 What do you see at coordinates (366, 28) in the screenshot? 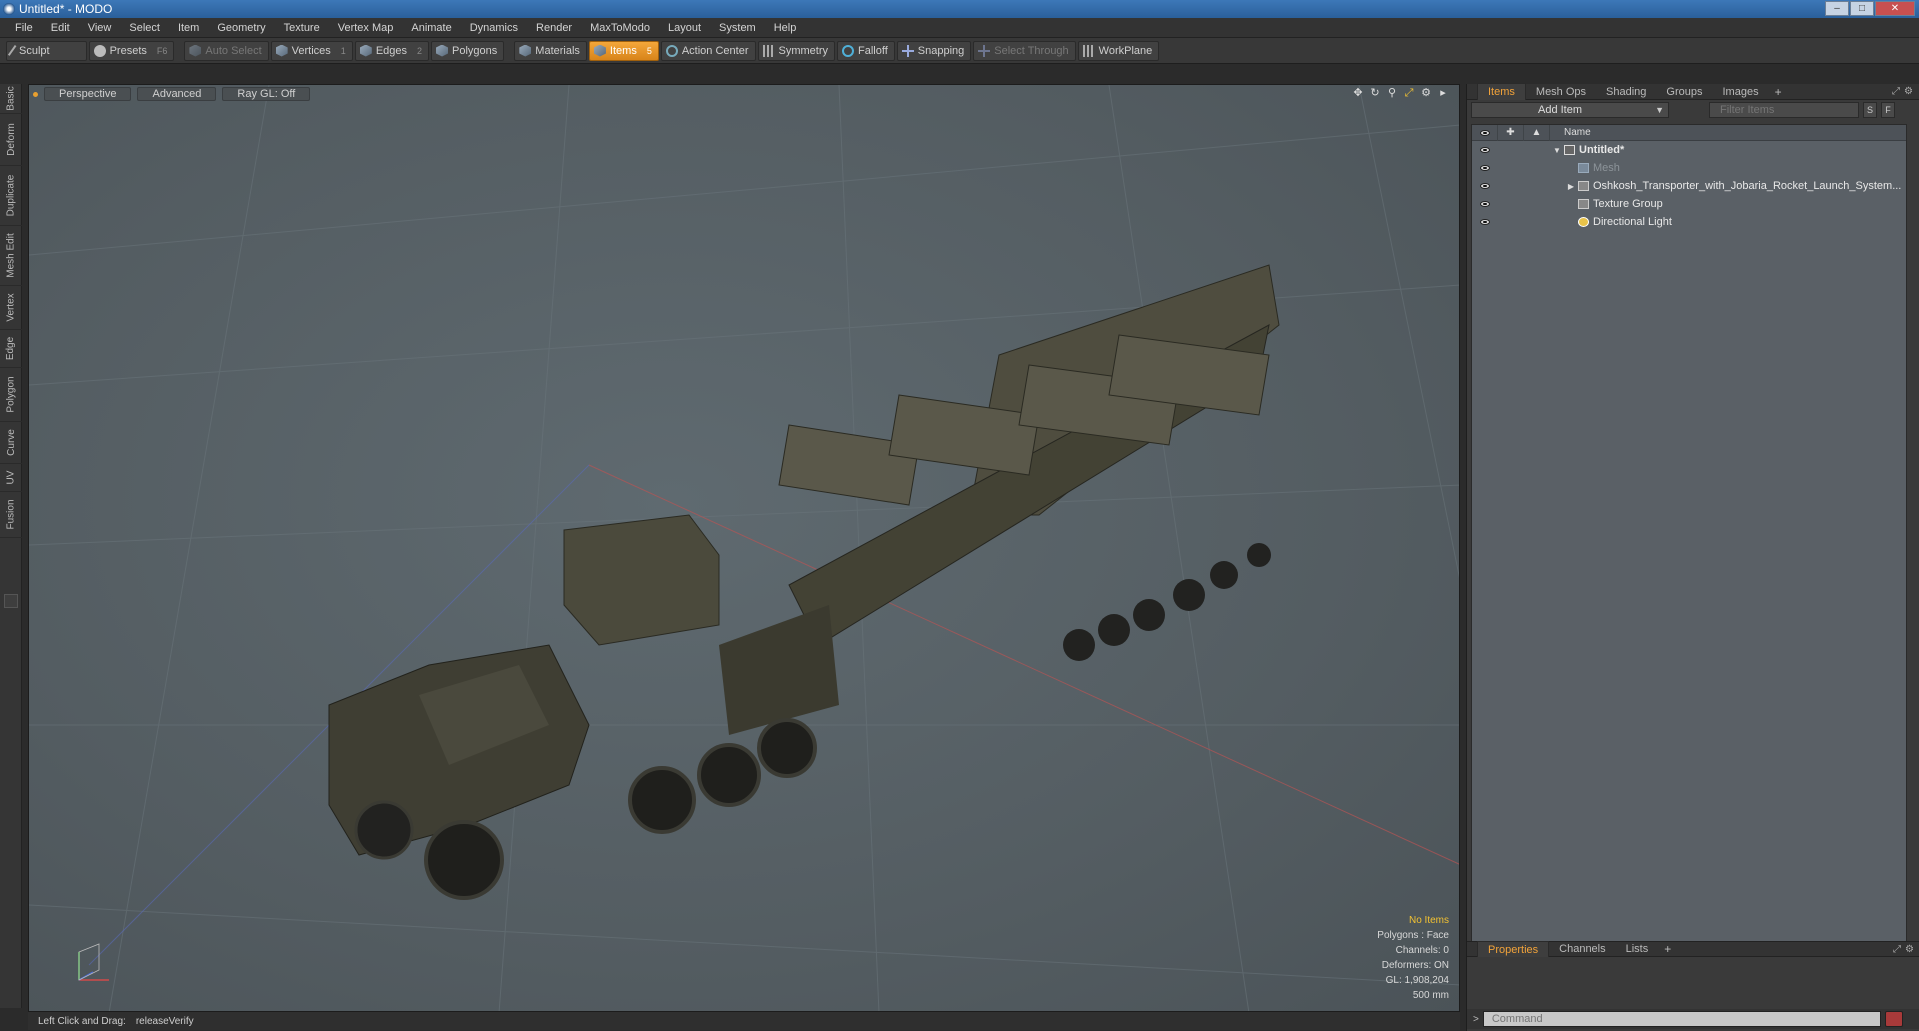
I see `menu-vertex-map: Vertex Map` at bounding box center [366, 28].